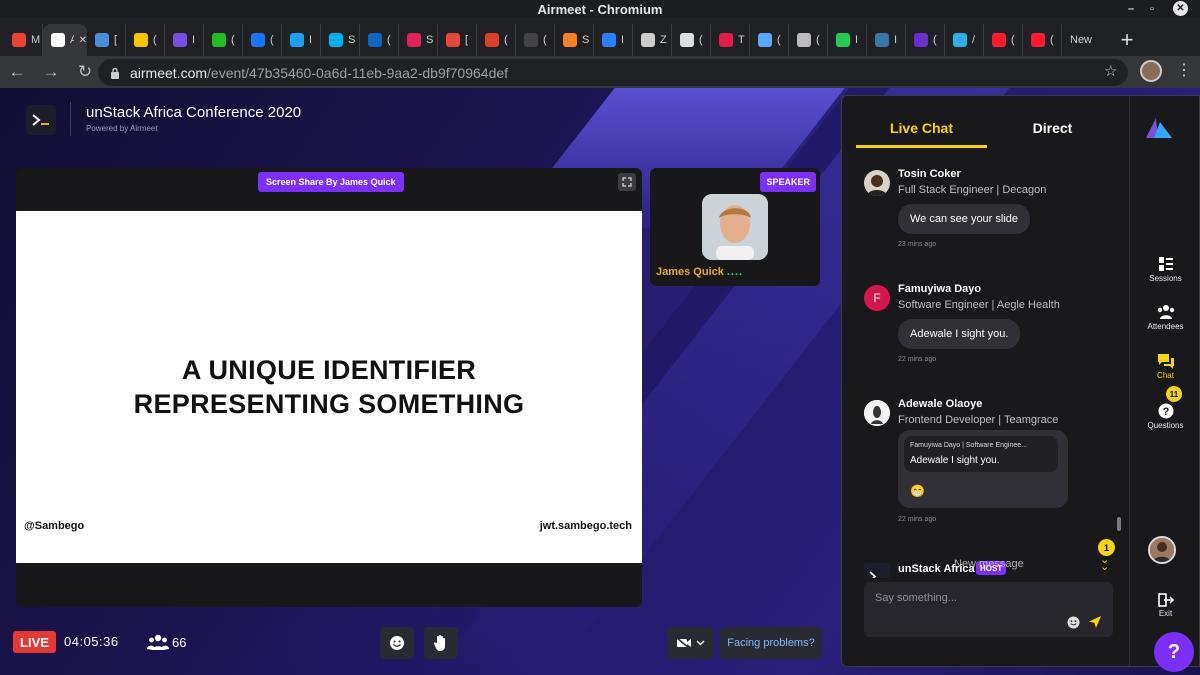 Image resolution: width=1200 pixels, height=675 pixels. Describe the element at coordinates (102, 40) in the screenshot. I see `monitor-icon` at that location.